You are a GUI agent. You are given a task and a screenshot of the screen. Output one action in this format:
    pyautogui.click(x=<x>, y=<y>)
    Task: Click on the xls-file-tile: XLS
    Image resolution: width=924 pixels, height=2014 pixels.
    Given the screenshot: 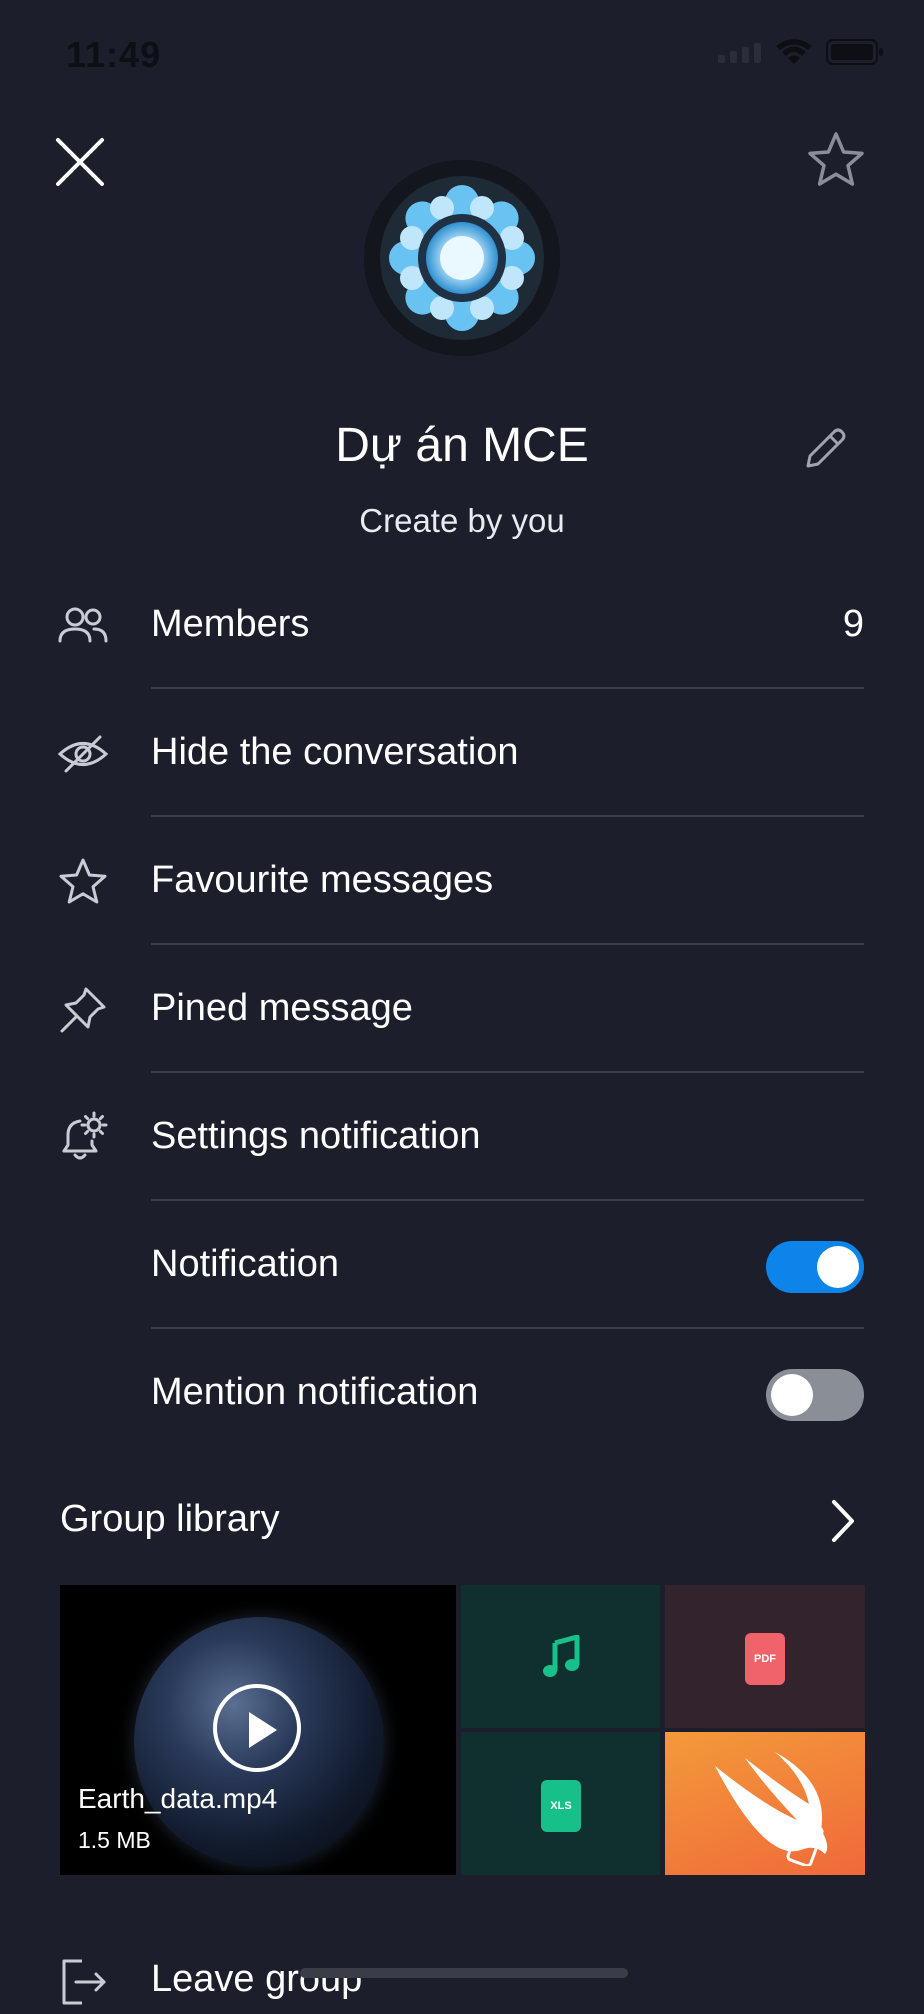 What is the action you would take?
    pyautogui.click(x=560, y=1803)
    